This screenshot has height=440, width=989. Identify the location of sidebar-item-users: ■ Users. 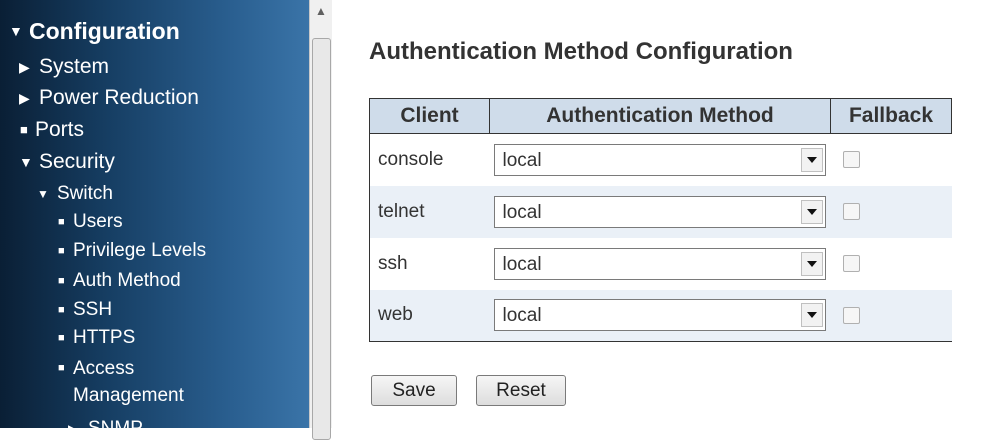
(90, 222).